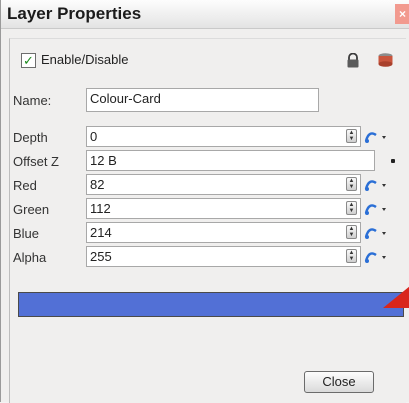  I want to click on blue-function-curve-icon, so click(376, 233).